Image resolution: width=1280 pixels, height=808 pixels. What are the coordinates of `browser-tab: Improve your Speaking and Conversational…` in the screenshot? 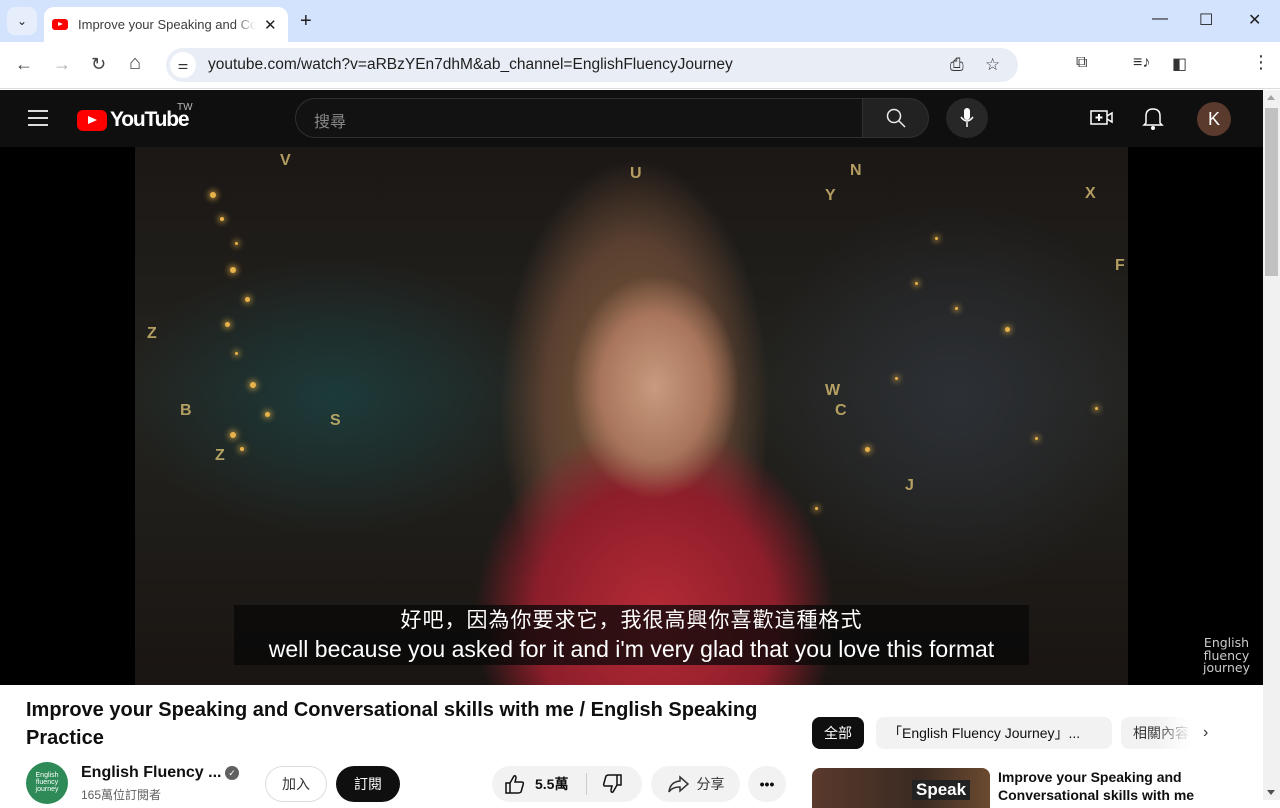 It's located at (166, 24).